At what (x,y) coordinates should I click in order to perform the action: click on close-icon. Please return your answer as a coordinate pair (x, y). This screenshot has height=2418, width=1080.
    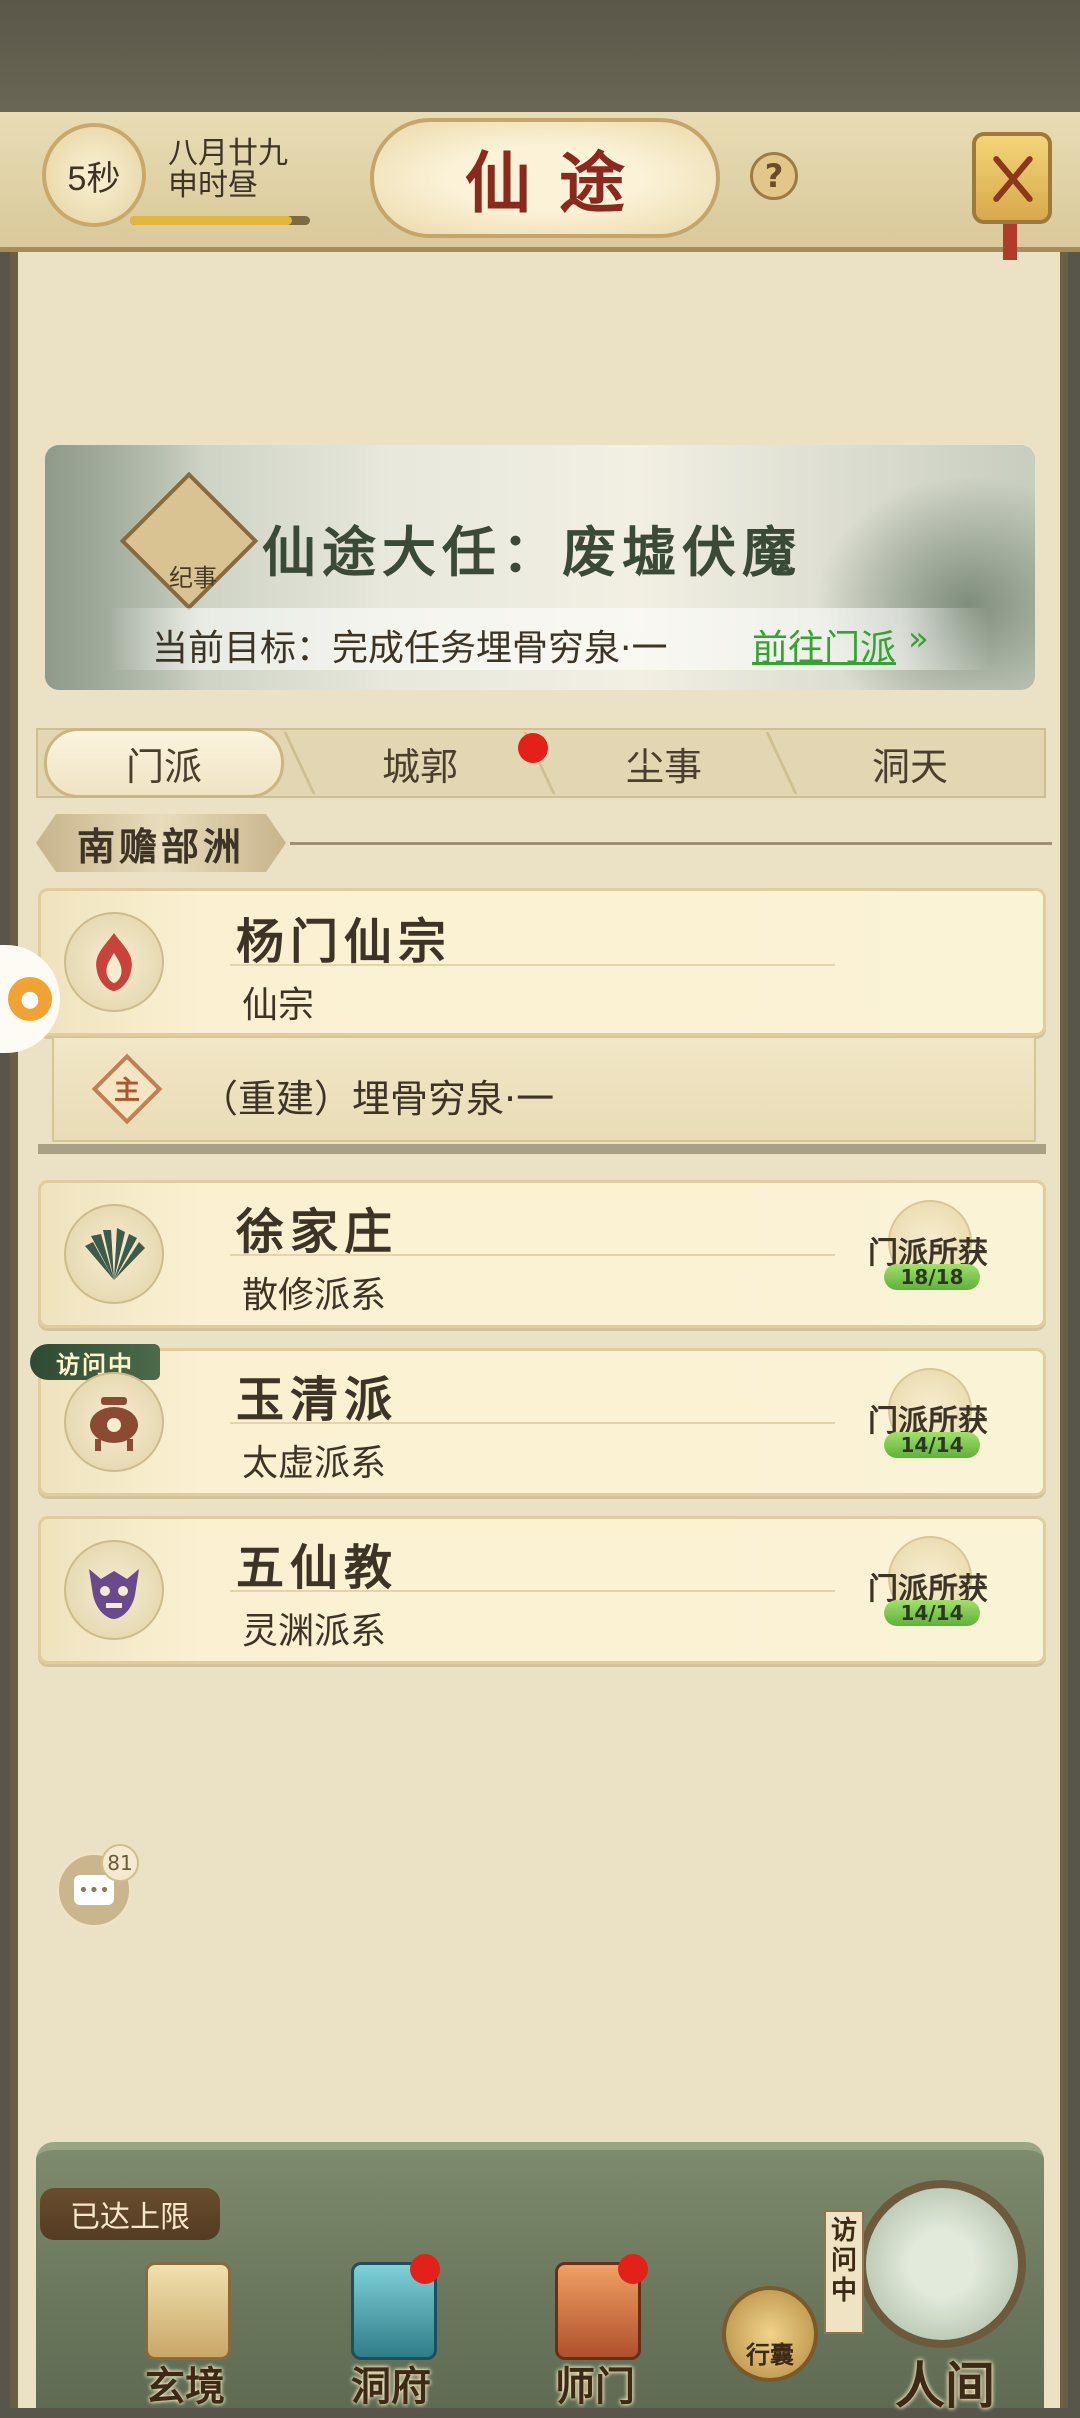
    Looking at the image, I should click on (1012, 178).